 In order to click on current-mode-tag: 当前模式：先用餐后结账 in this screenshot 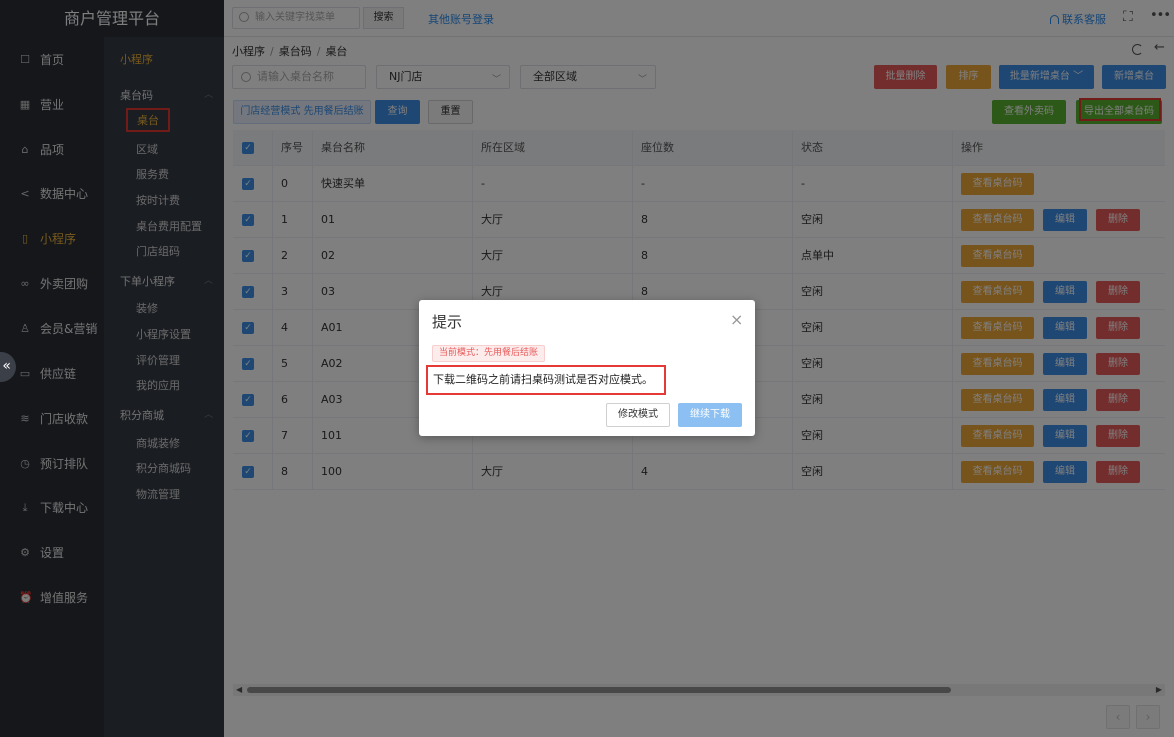, I will do `click(489, 353)`.